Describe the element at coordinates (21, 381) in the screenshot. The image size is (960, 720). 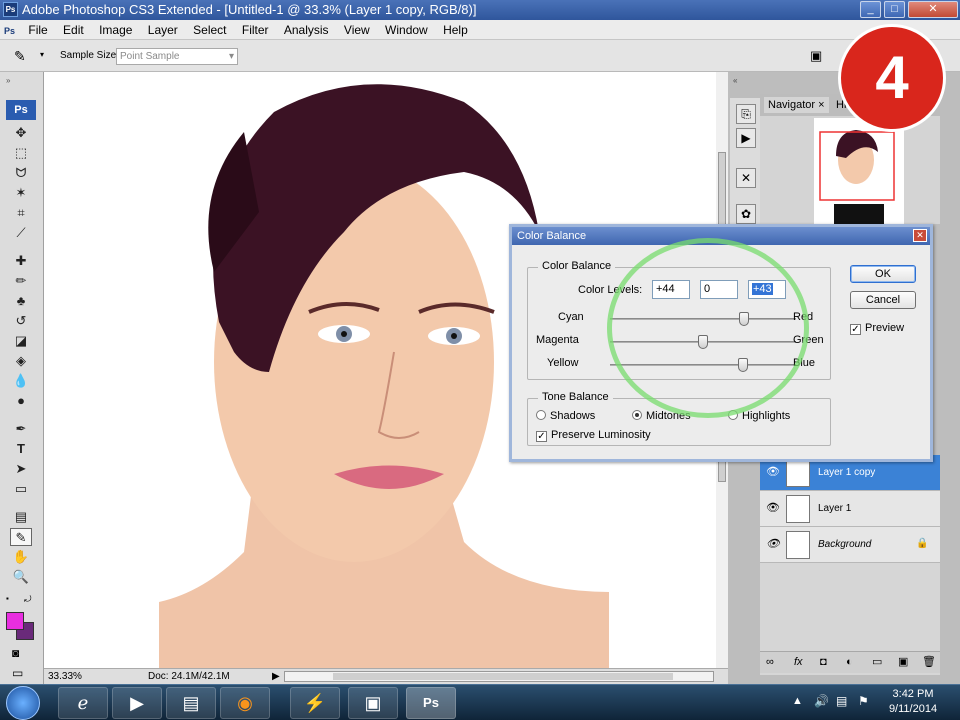
I see `blur-tool-icon: 💧` at that location.